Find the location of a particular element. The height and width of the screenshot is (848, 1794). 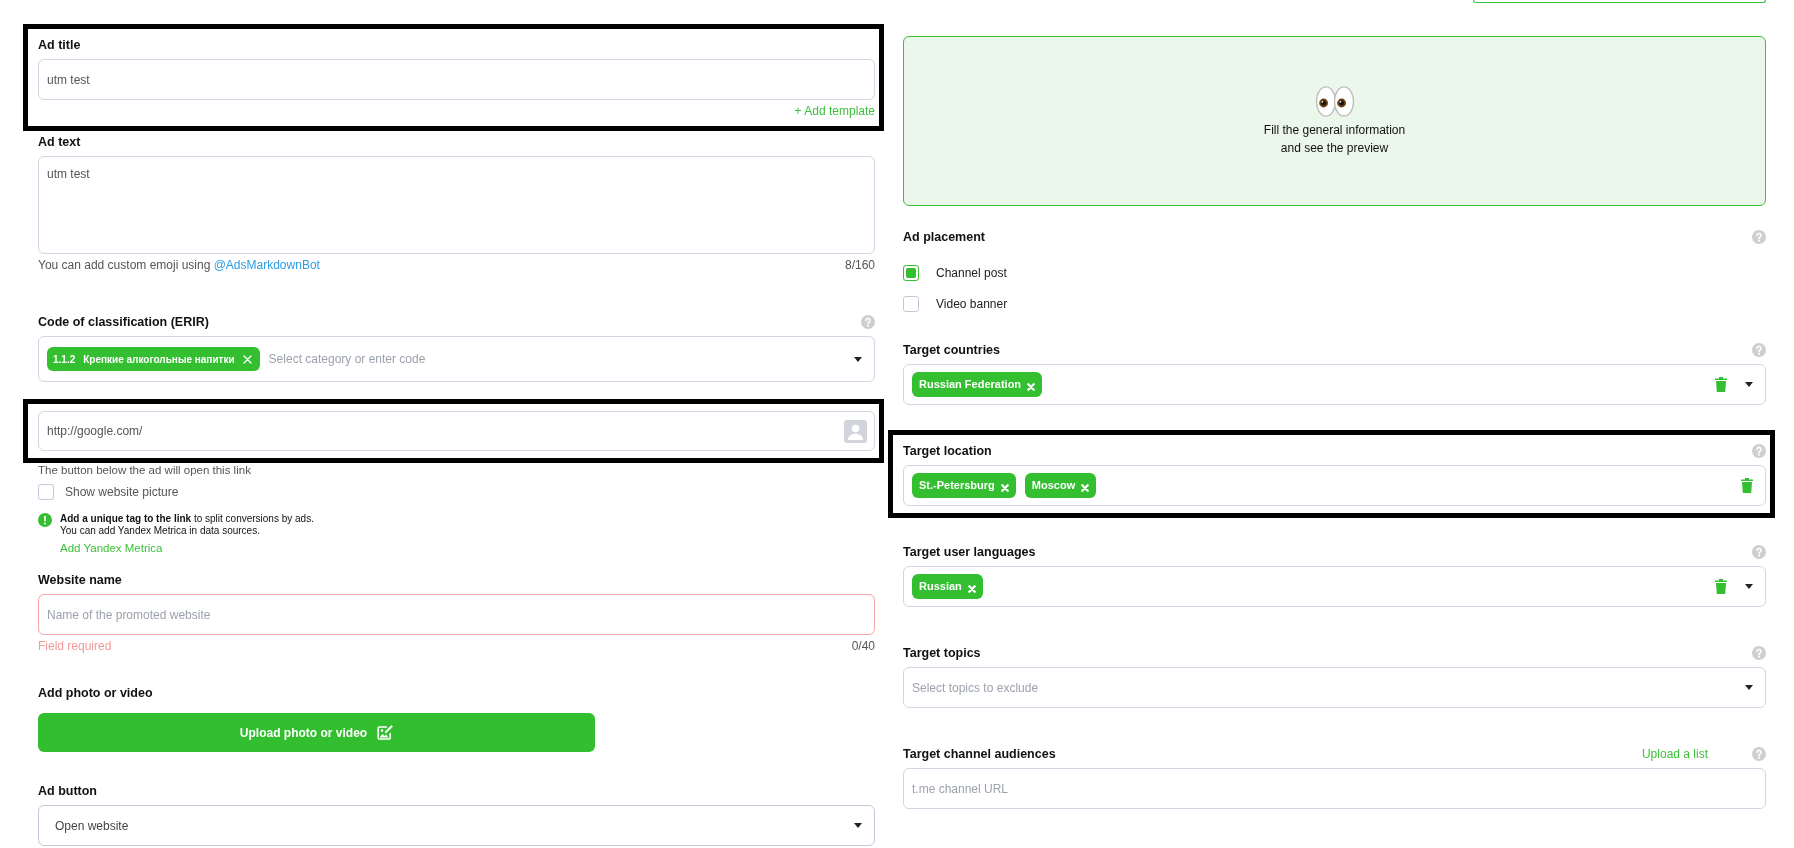

tag-code: 1.1.2 is located at coordinates (64, 359).